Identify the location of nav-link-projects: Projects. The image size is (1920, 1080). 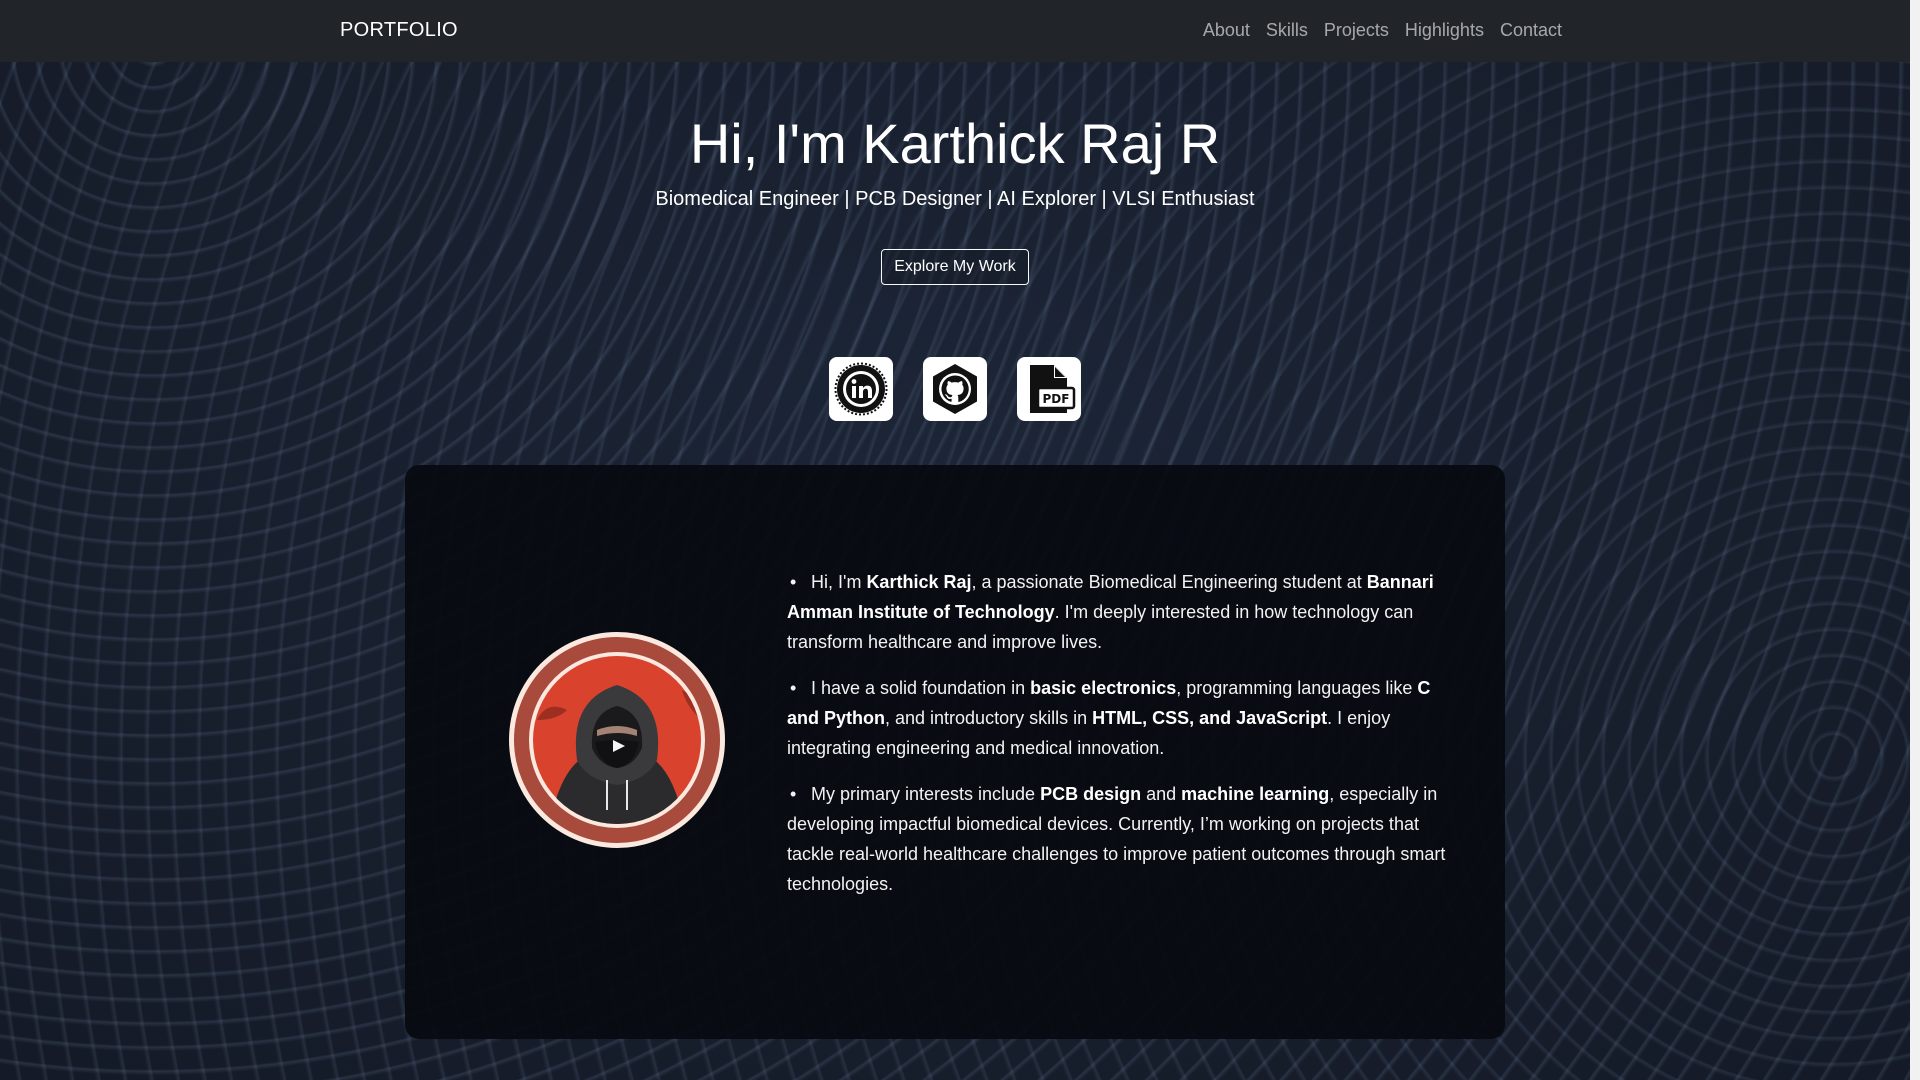
(1356, 30).